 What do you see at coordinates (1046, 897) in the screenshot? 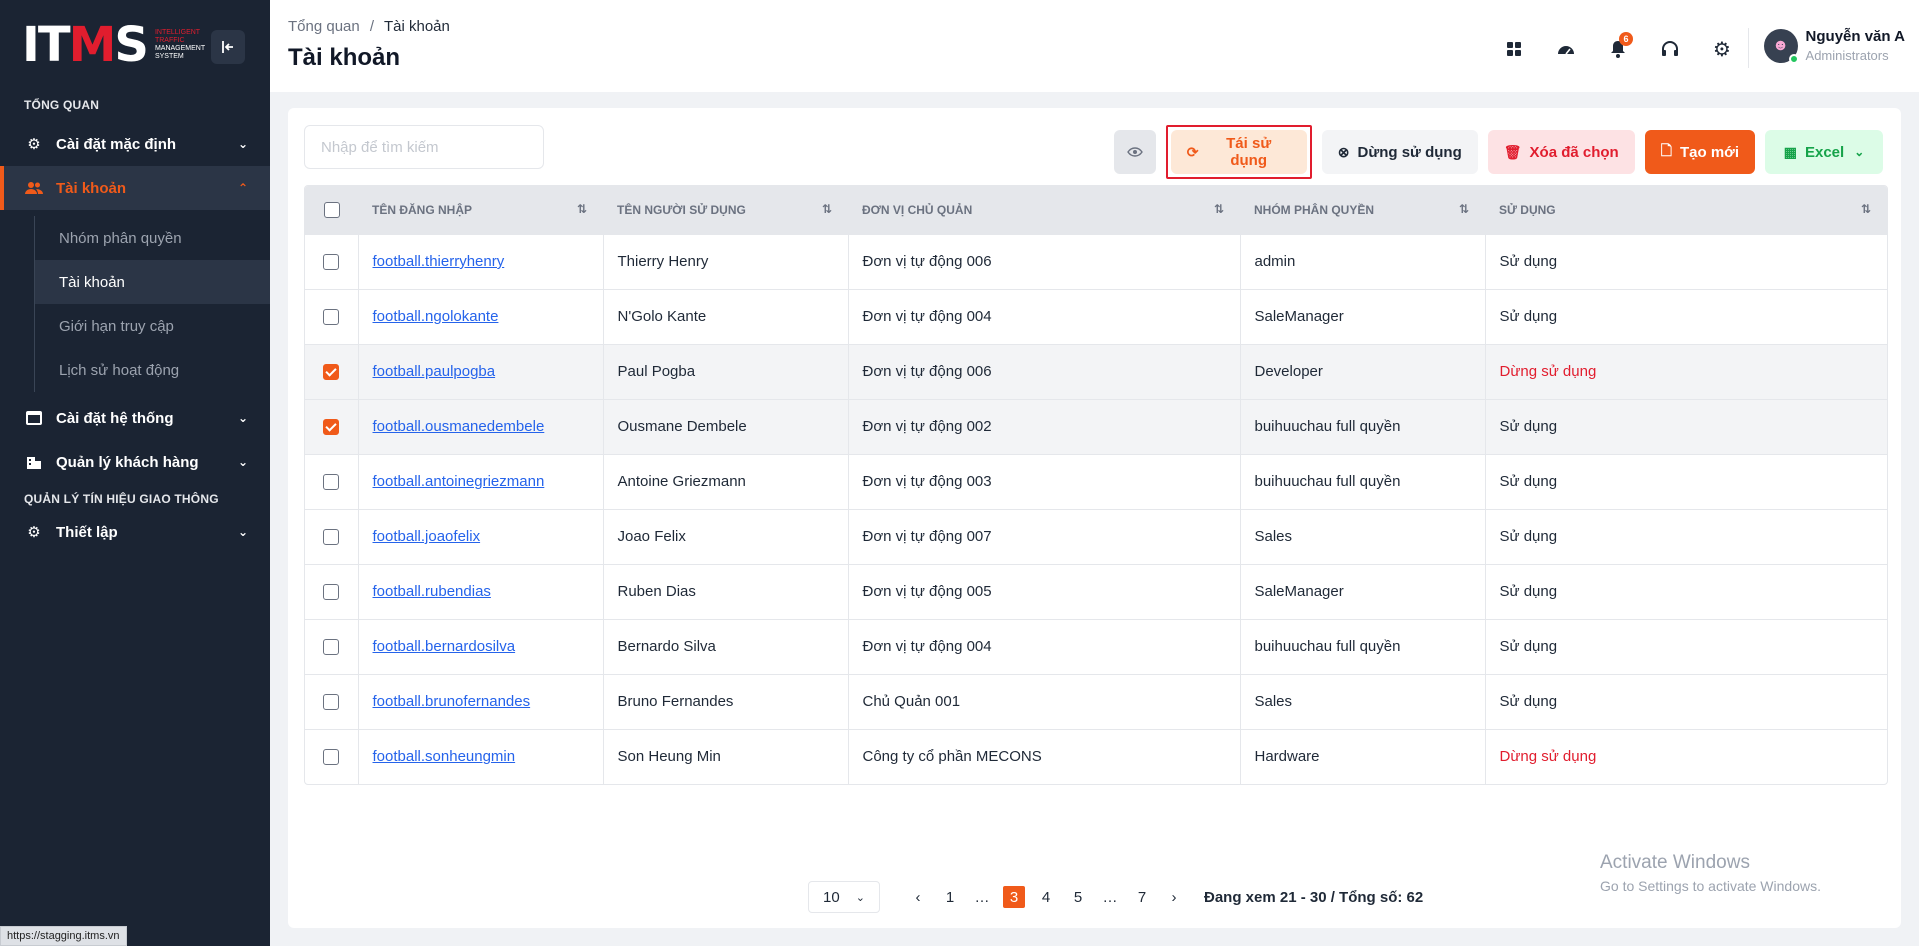
I see `page-4: 4` at bounding box center [1046, 897].